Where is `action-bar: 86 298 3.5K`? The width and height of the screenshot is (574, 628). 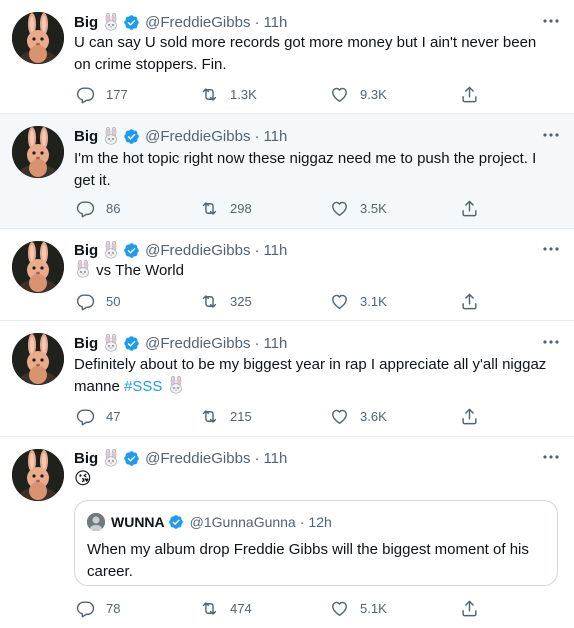 action-bar: 86 298 3.5K is located at coordinates (284, 208).